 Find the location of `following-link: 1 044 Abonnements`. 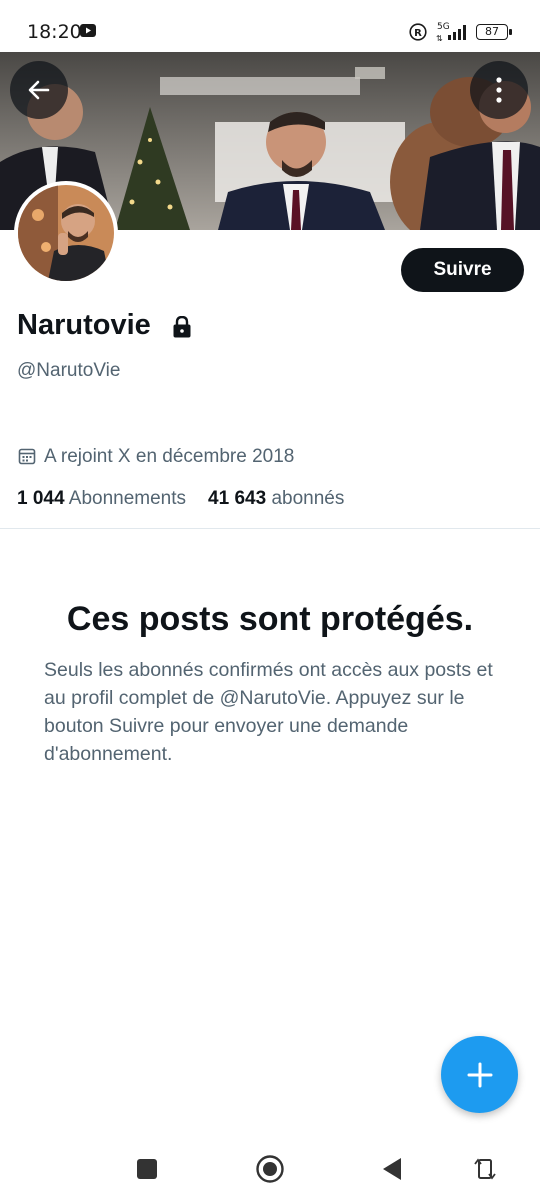

following-link: 1 044 Abonnements is located at coordinates (101, 498).